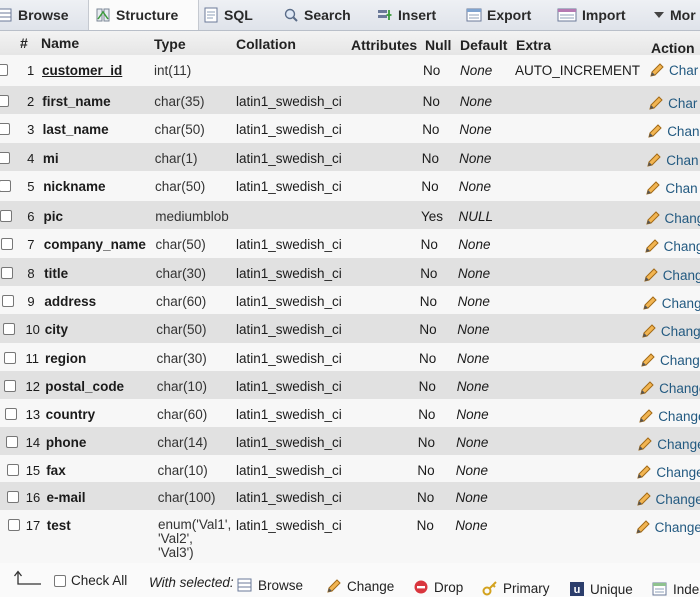  I want to click on key-icon, so click(490, 588).